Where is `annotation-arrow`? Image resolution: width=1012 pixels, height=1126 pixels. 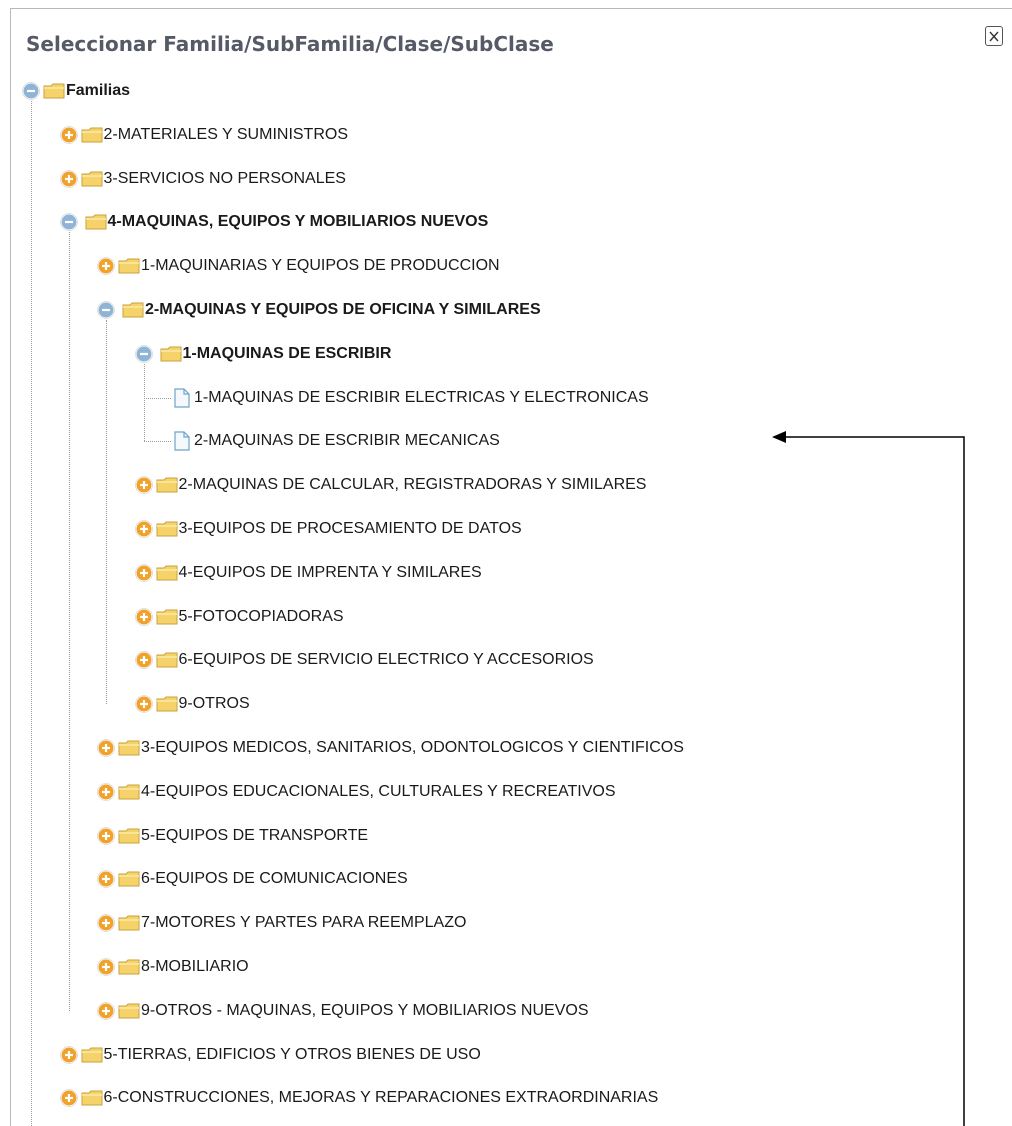 annotation-arrow is located at coordinates (868, 778).